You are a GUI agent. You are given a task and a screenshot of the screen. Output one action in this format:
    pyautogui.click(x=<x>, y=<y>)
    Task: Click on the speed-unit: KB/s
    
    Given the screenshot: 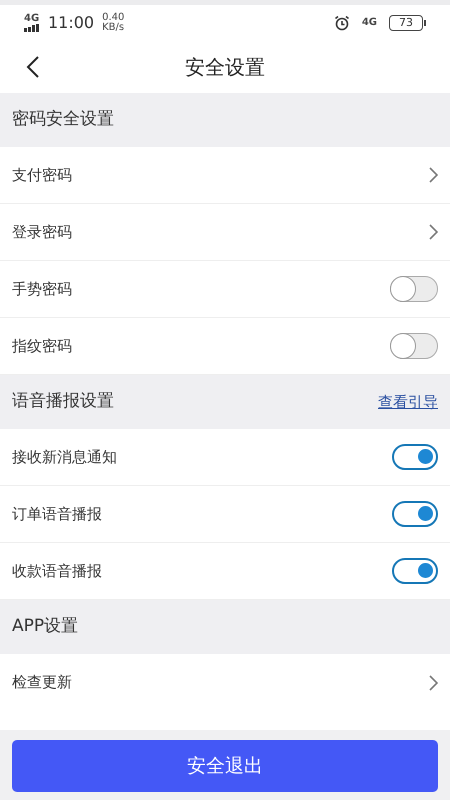 What is the action you would take?
    pyautogui.click(x=113, y=27)
    